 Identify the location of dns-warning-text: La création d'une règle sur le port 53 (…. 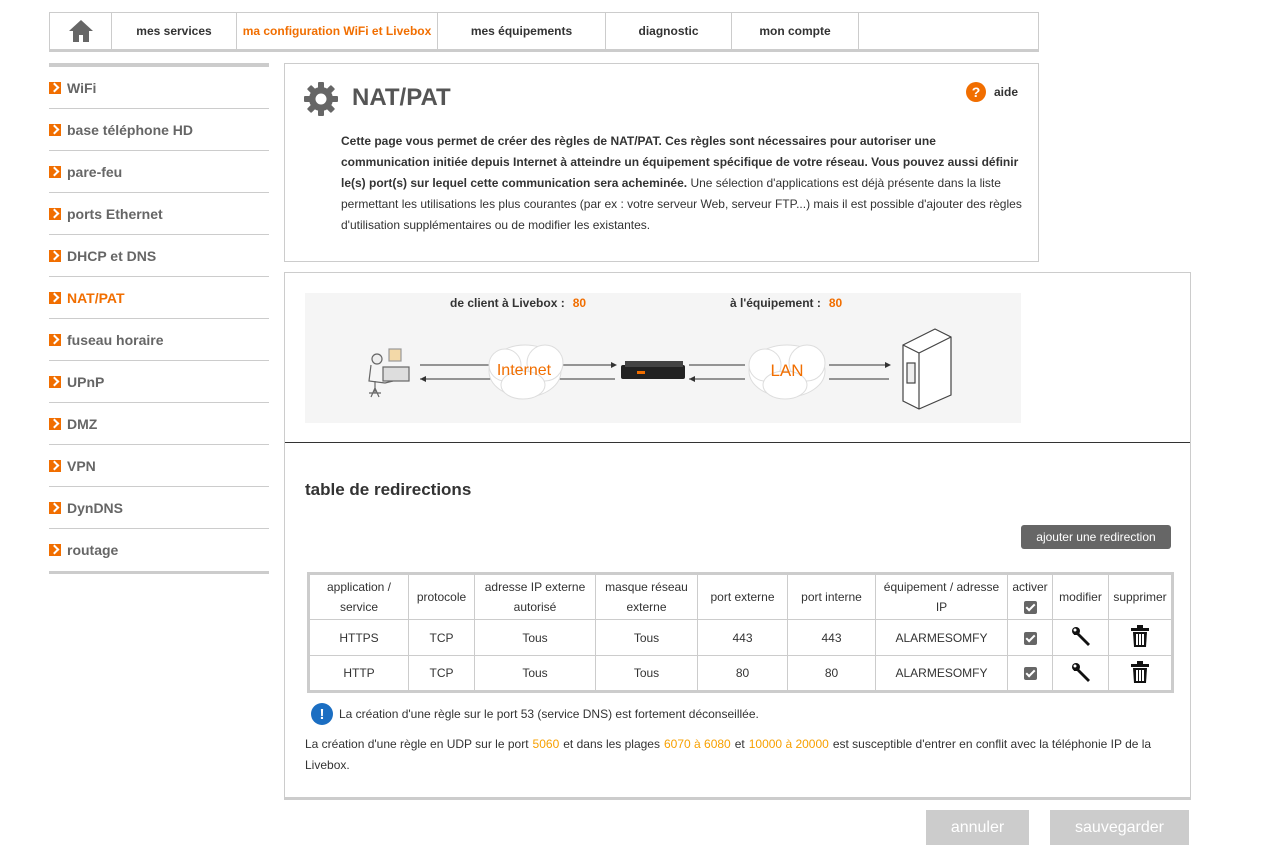
(549, 714).